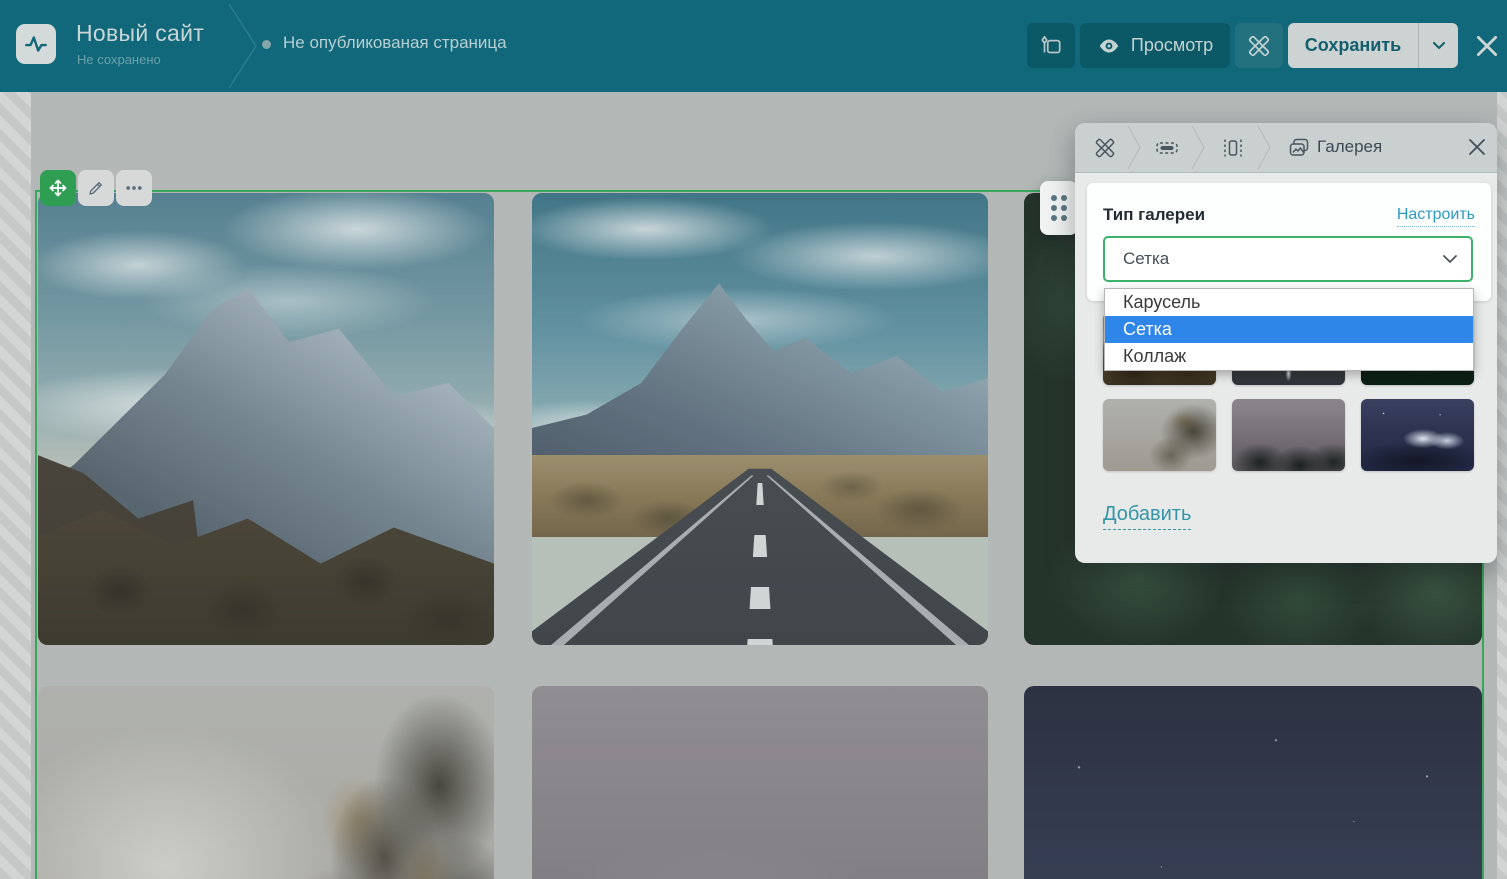  Describe the element at coordinates (15, 485) in the screenshot. I see `canvas-left-margin` at that location.